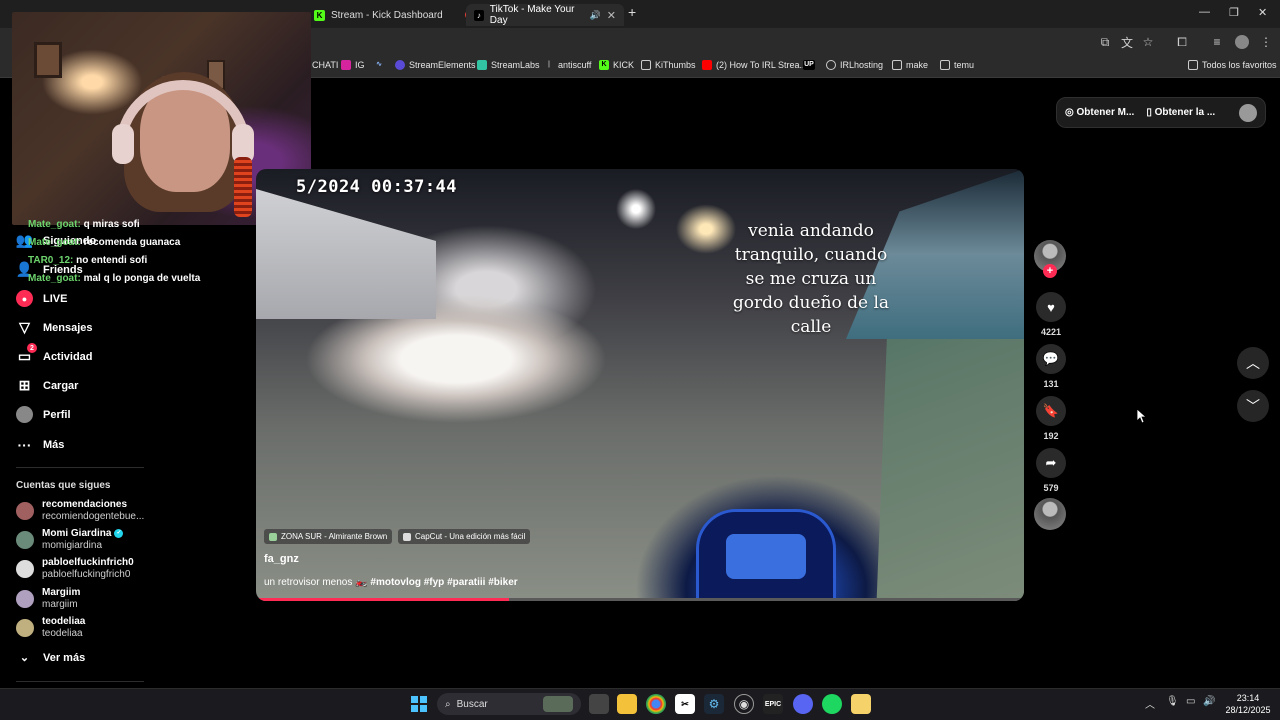  What do you see at coordinates (1050, 514) in the screenshot?
I see `sound-disc-avatar` at bounding box center [1050, 514].